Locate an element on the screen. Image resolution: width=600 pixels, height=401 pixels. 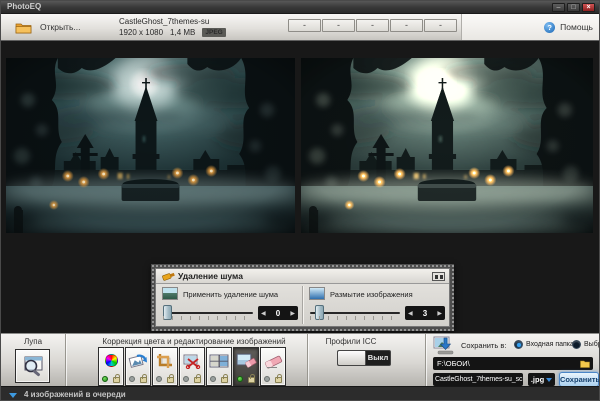
help-button: ? Помощь is located at coordinates (530, 27).